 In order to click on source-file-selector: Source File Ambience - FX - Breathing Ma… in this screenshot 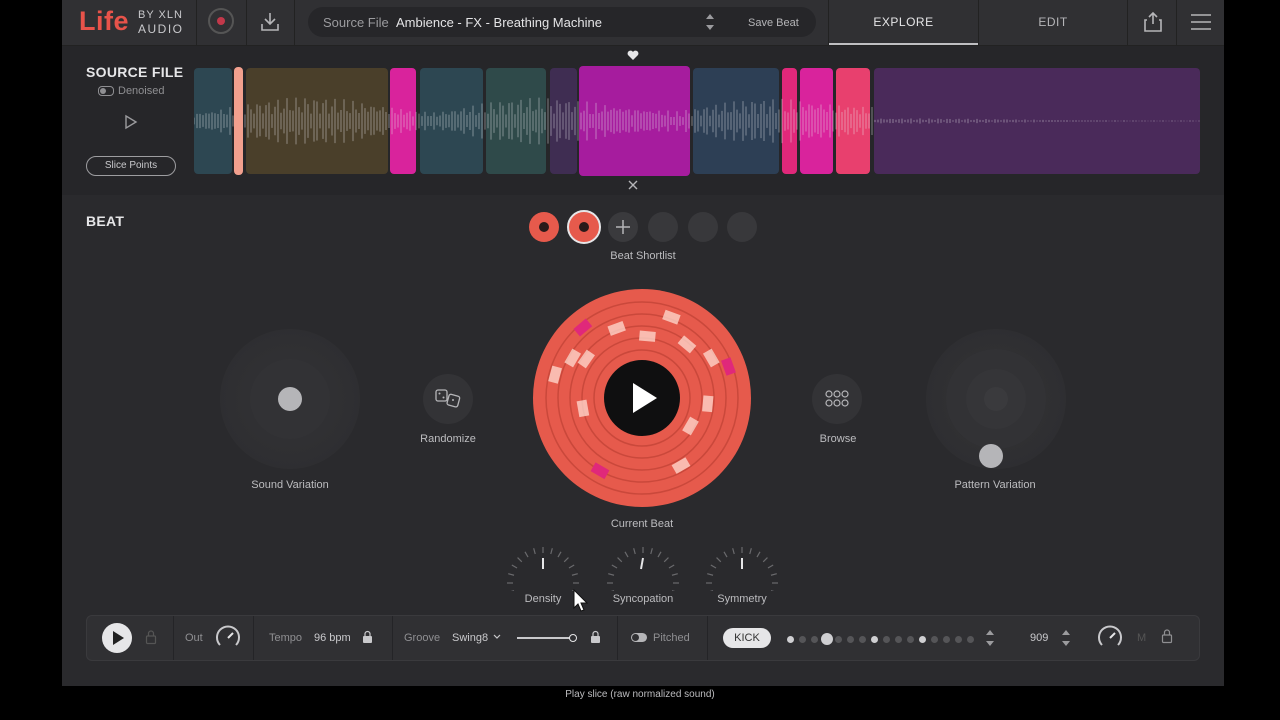, I will do `click(562, 22)`.